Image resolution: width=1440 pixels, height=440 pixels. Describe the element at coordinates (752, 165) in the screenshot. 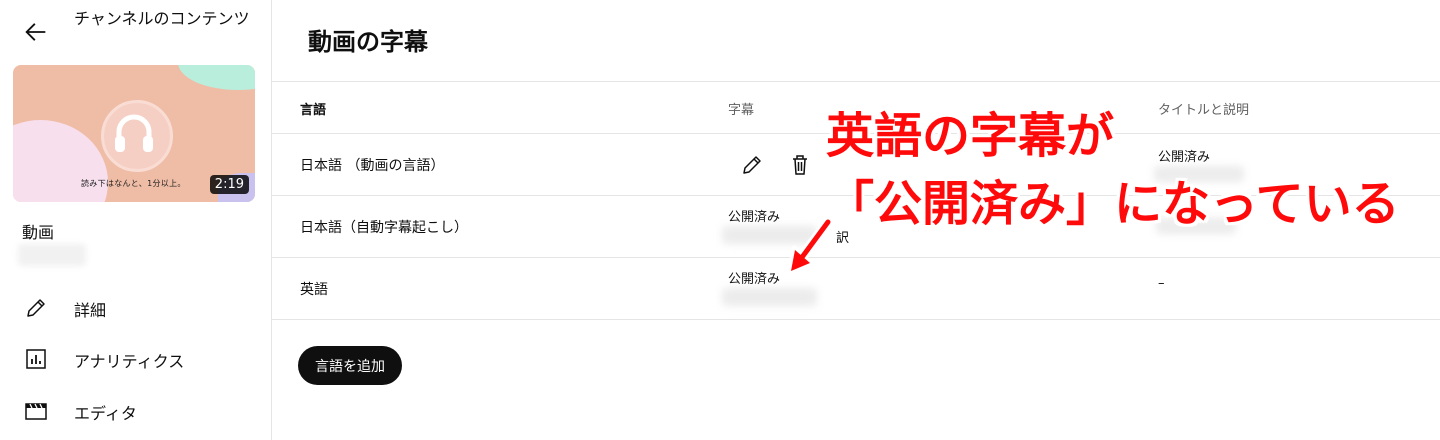

I see `edit-pencil-icon` at that location.